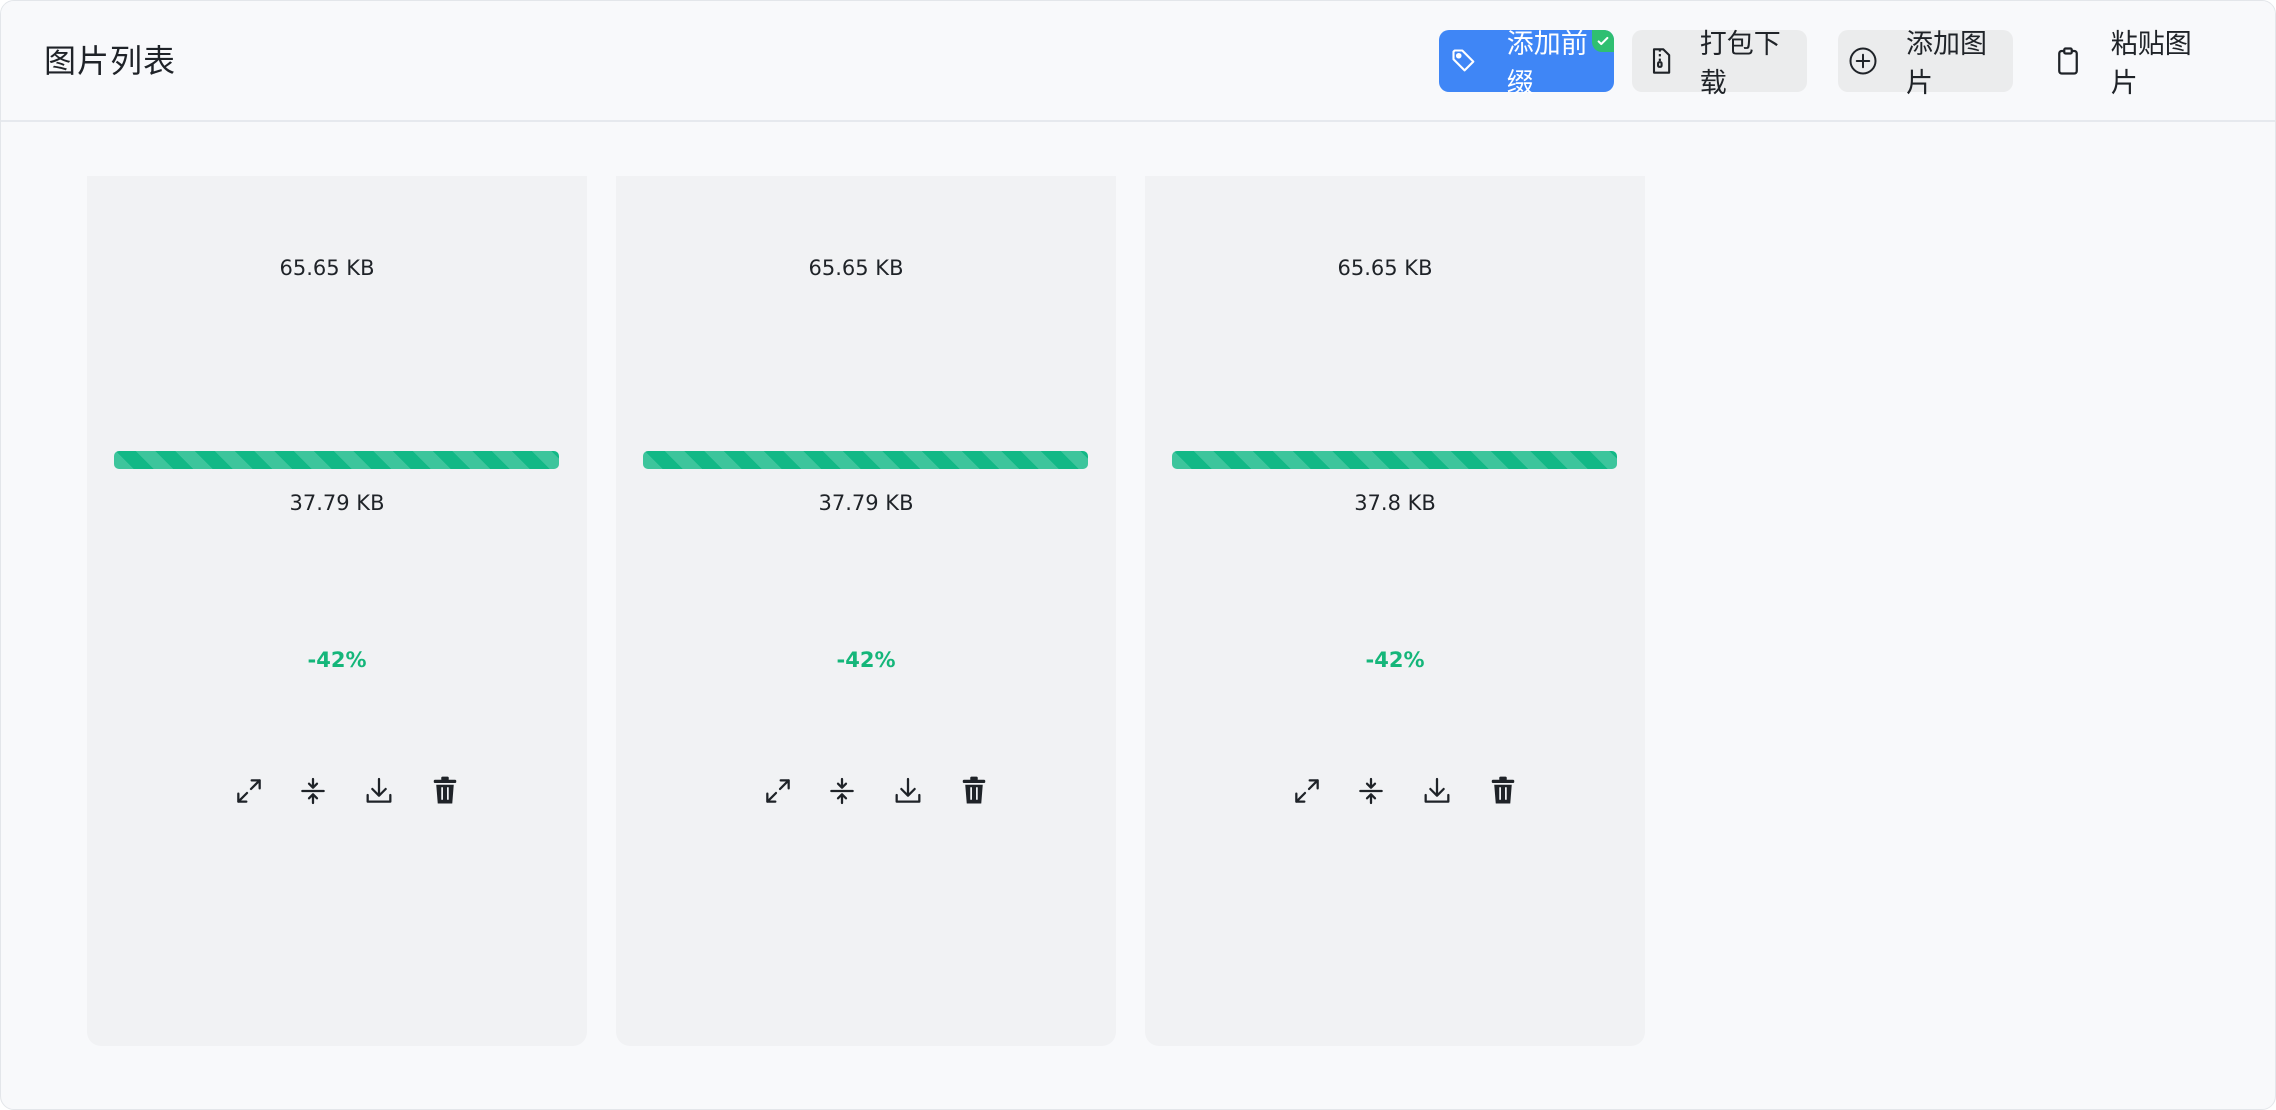  Describe the element at coordinates (1526, 64) in the screenshot. I see `add-prefix-button: 添加前缀` at that location.